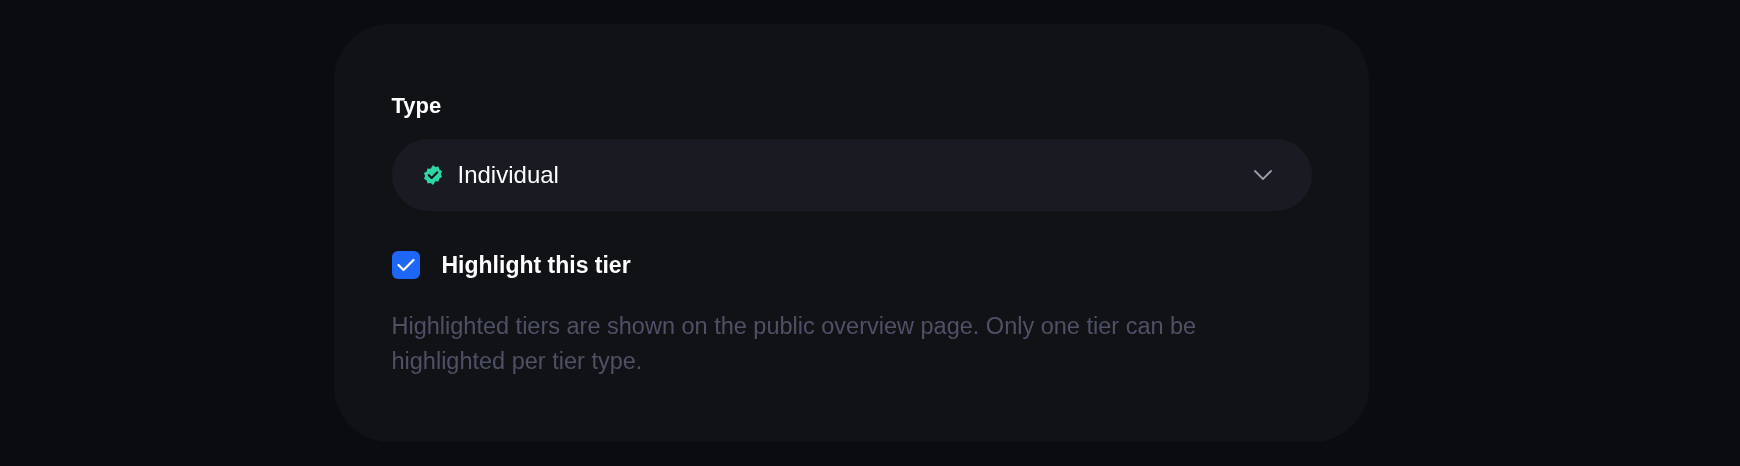 Image resolution: width=1740 pixels, height=466 pixels. What do you see at coordinates (432, 175) in the screenshot?
I see `verified-badge-icon` at bounding box center [432, 175].